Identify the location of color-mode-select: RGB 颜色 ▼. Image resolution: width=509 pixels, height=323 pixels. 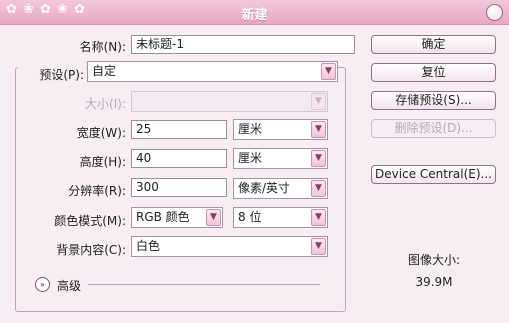
(177, 217).